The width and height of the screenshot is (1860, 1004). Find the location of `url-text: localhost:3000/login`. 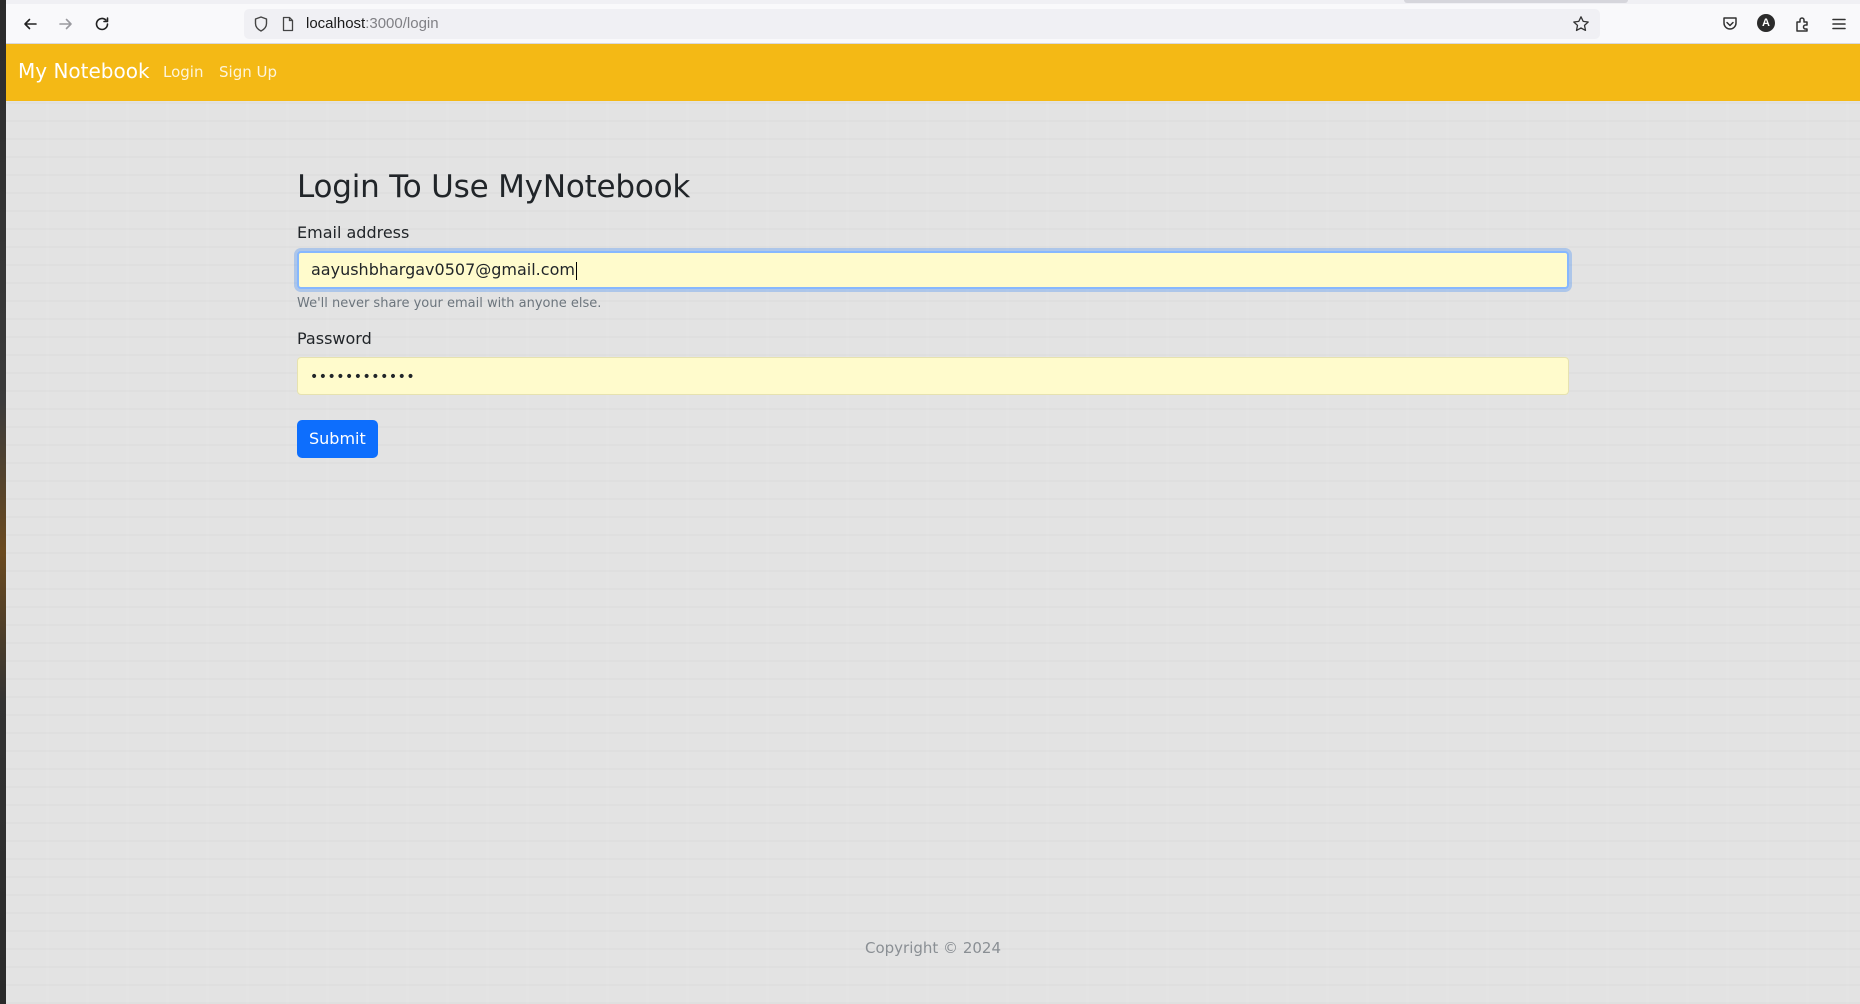

url-text: localhost:3000/login is located at coordinates (372, 23).